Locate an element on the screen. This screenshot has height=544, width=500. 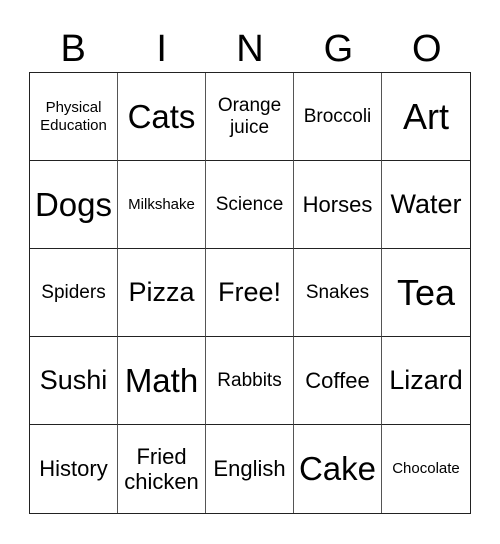
bingo-cell-free: Free! is located at coordinates (250, 293).